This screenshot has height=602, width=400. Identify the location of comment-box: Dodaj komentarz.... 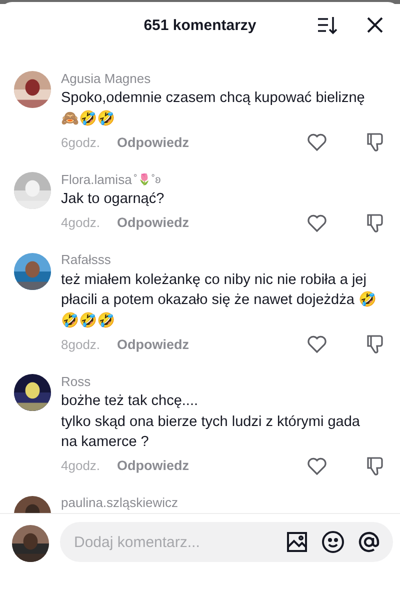
(226, 542).